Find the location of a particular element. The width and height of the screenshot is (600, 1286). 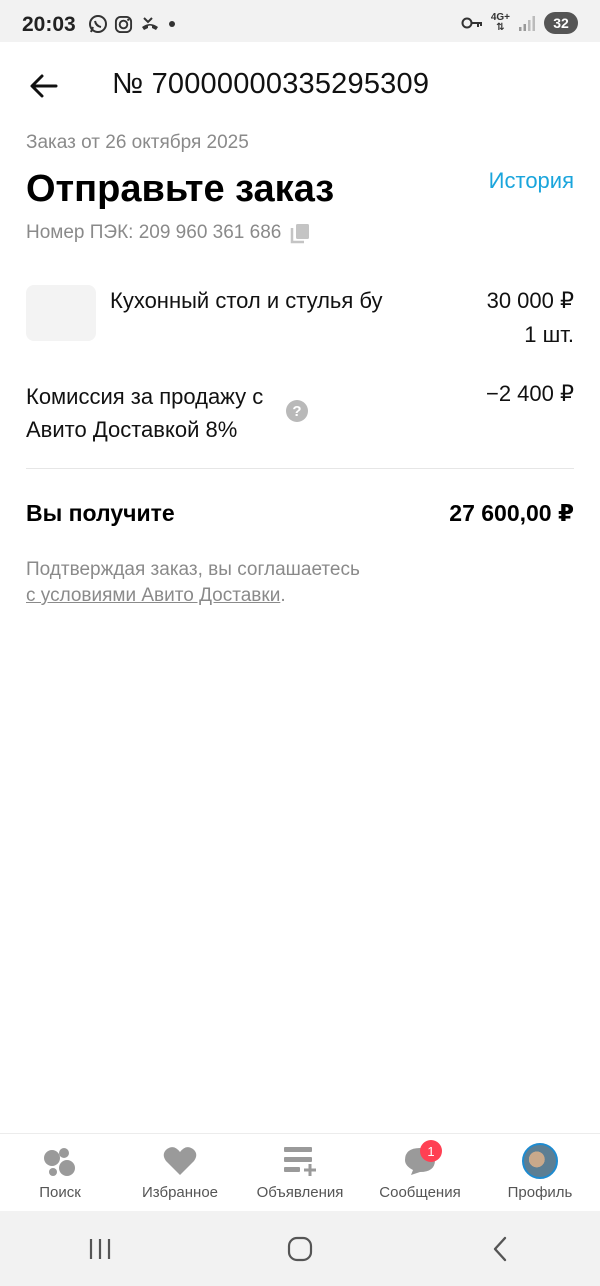

battery-indicator: 32 is located at coordinates (561, 23).